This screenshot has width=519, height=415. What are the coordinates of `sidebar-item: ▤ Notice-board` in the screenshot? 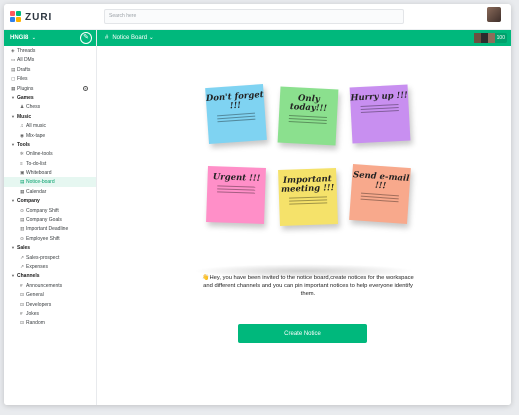 It's located at (50, 182).